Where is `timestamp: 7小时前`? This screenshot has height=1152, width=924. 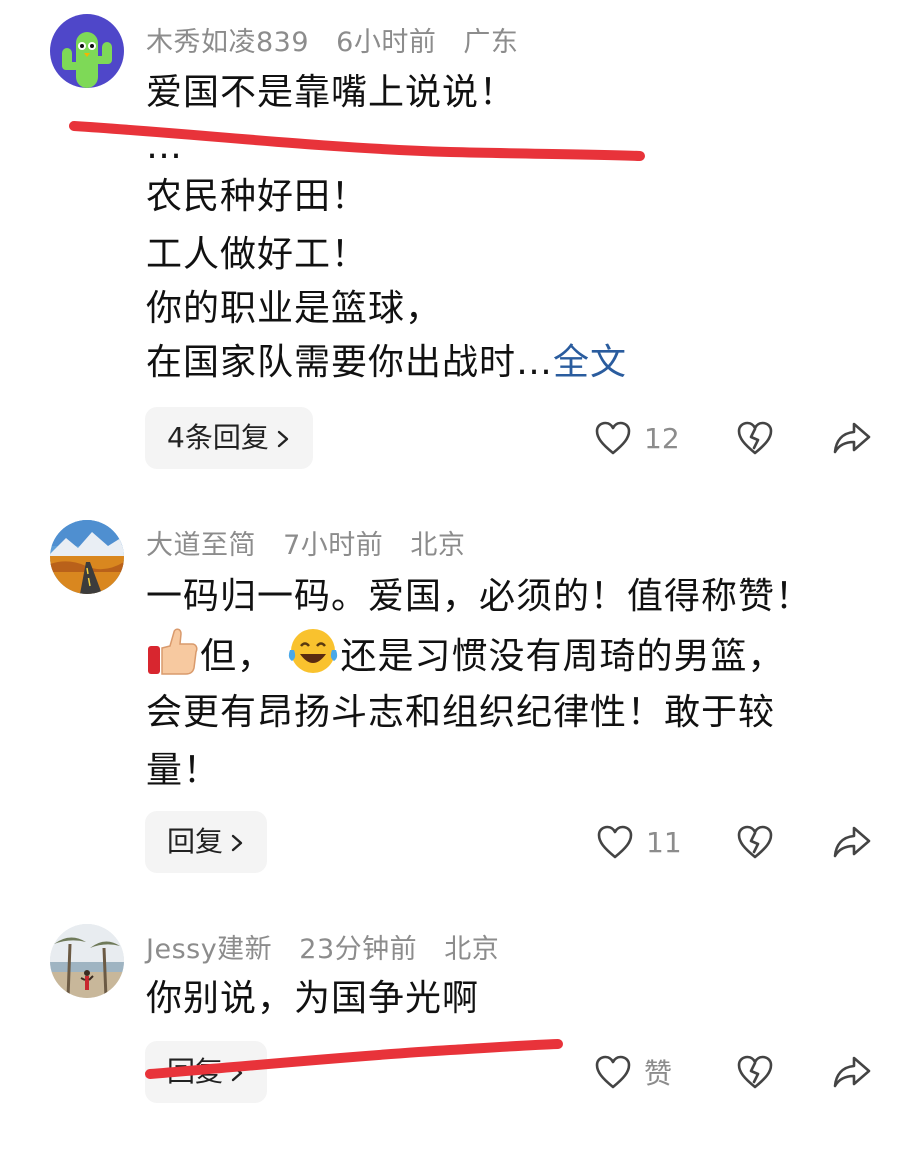 timestamp: 7小时前 is located at coordinates (333, 545).